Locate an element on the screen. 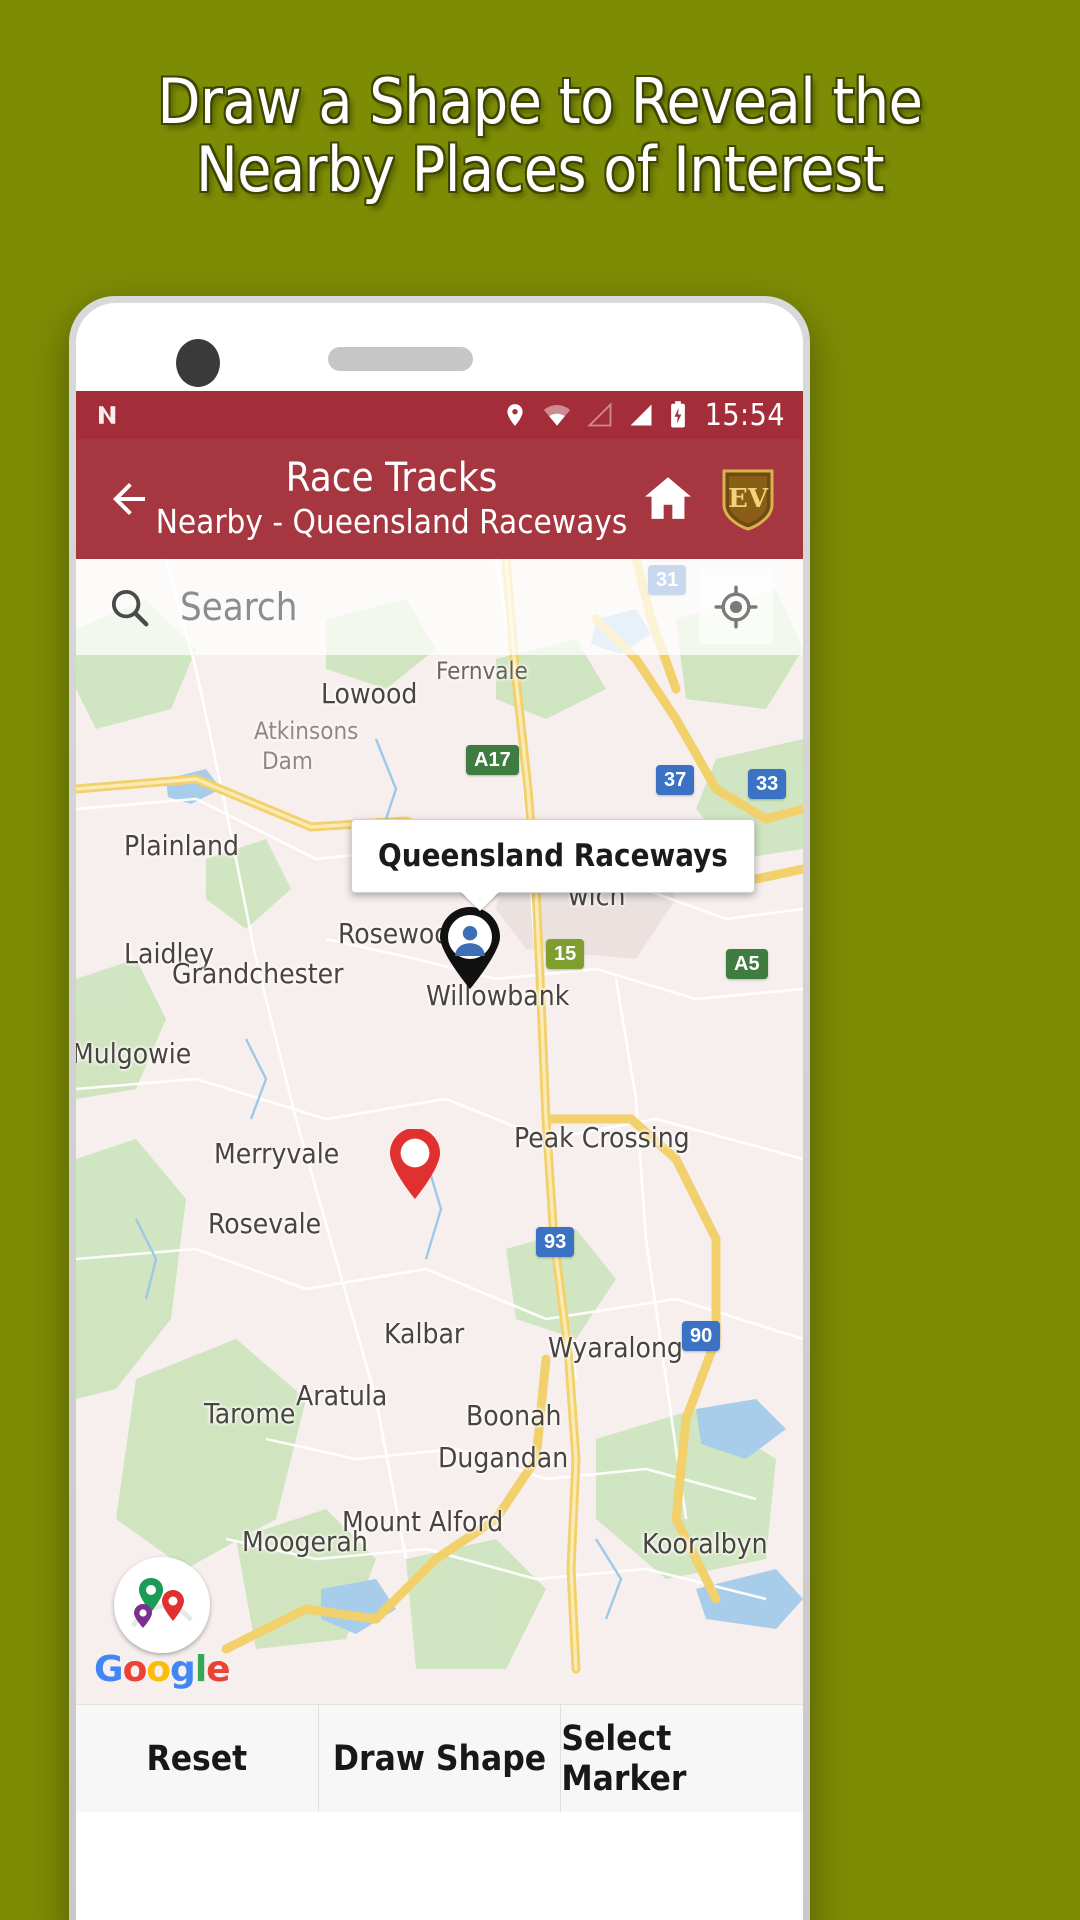  map-label: Moogerah is located at coordinates (305, 1541).